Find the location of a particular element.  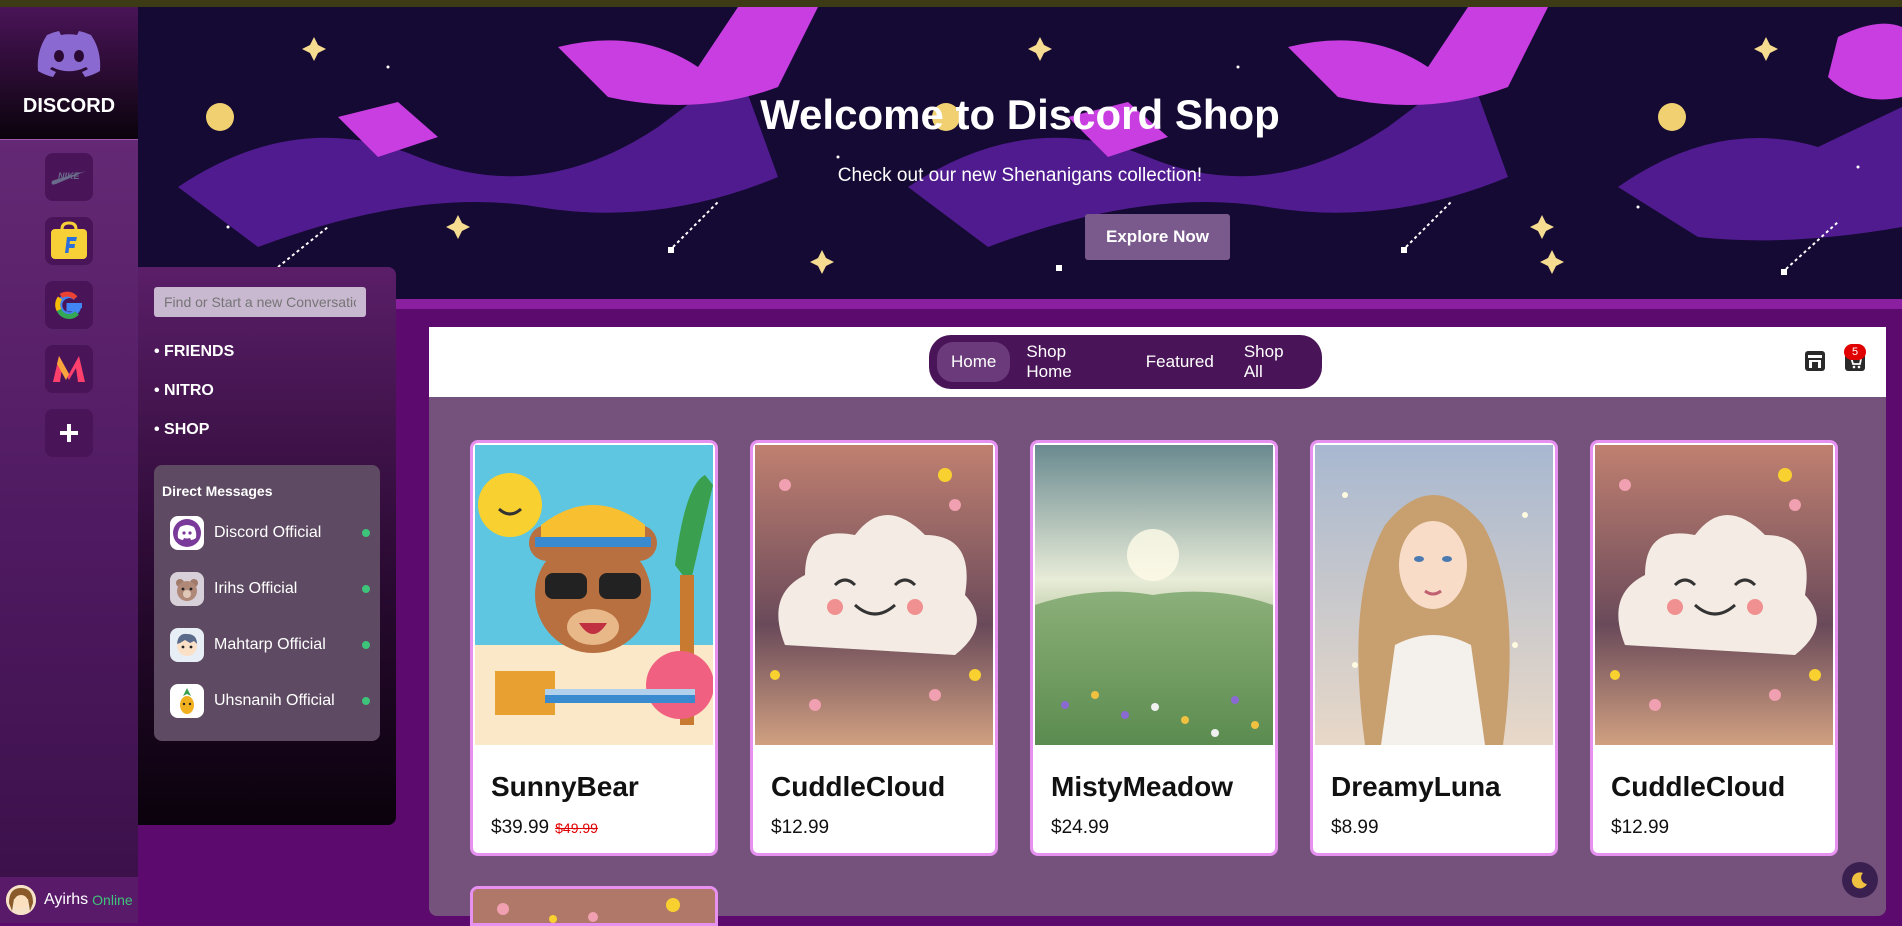

server-google is located at coordinates (69, 305).